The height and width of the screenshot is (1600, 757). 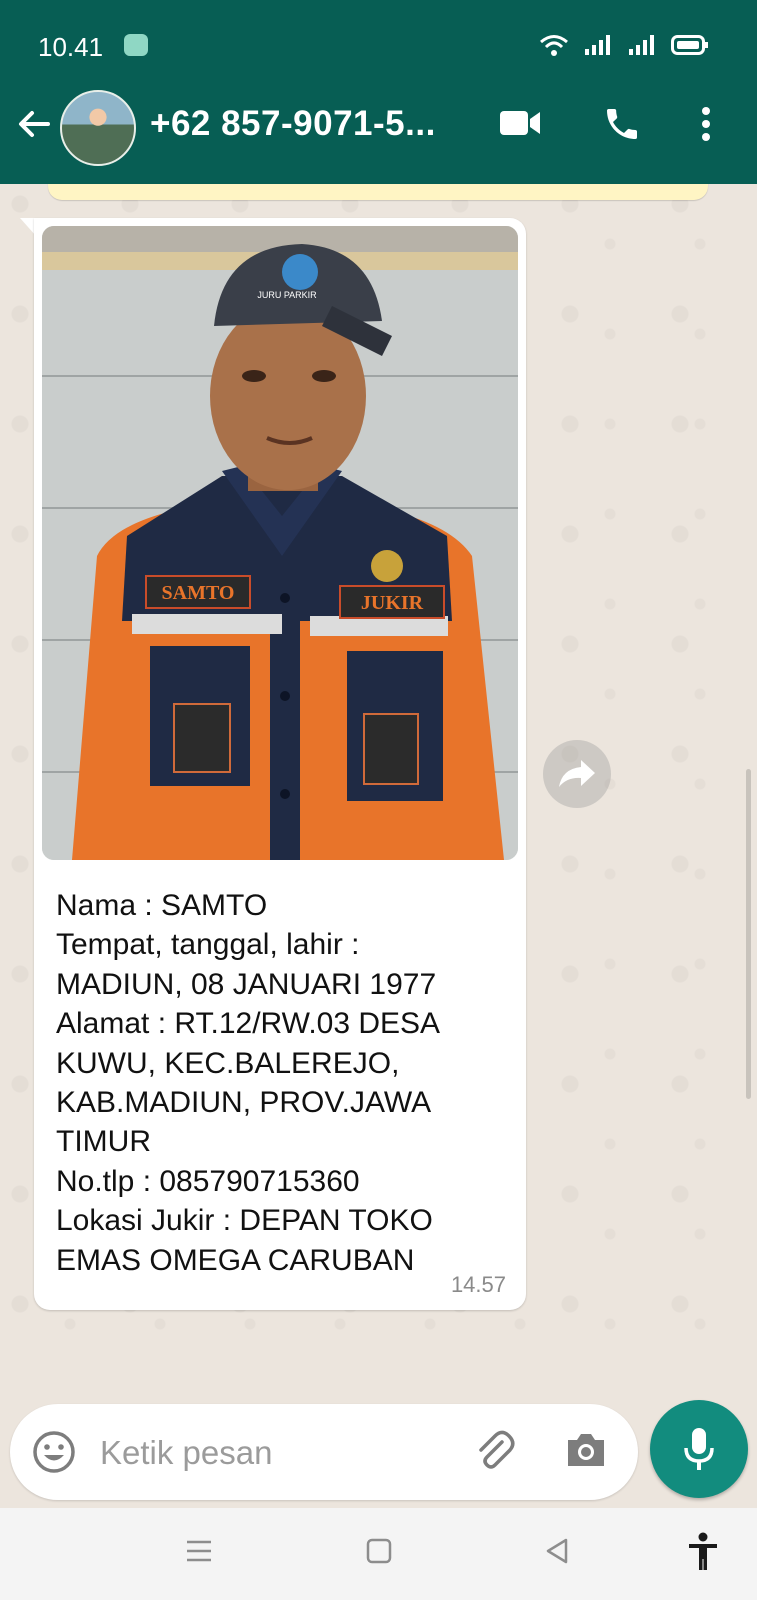 I want to click on battery-icon, so click(x=689, y=45).